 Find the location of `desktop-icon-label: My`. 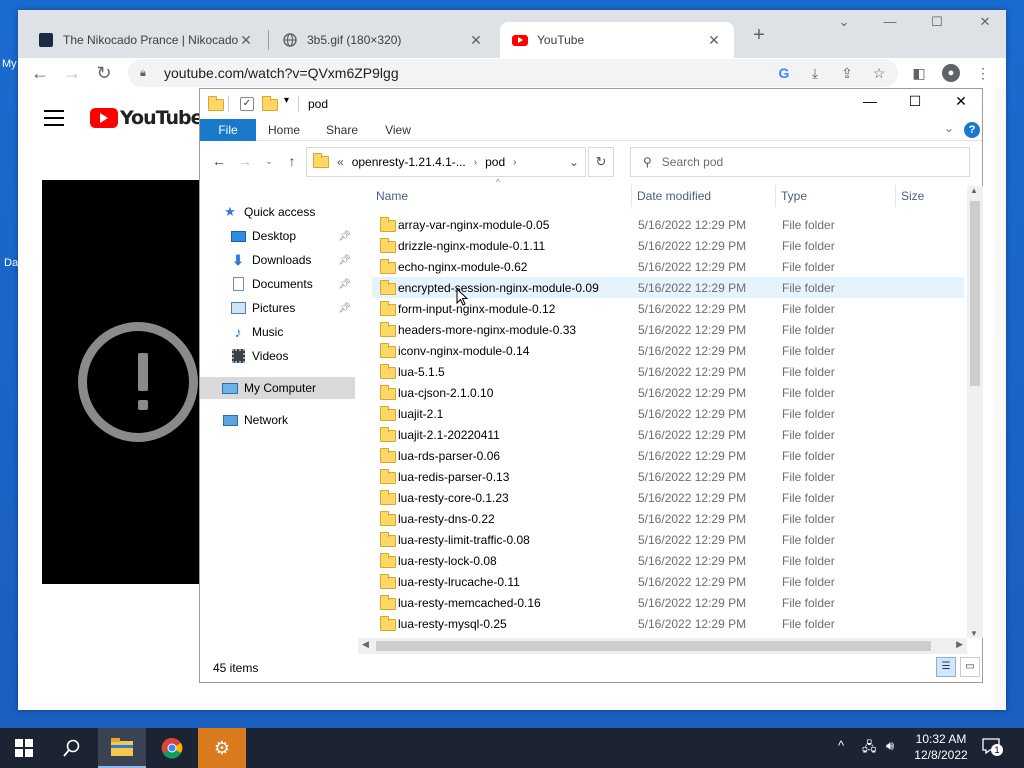

desktop-icon-label: My is located at coordinates (9, 64).